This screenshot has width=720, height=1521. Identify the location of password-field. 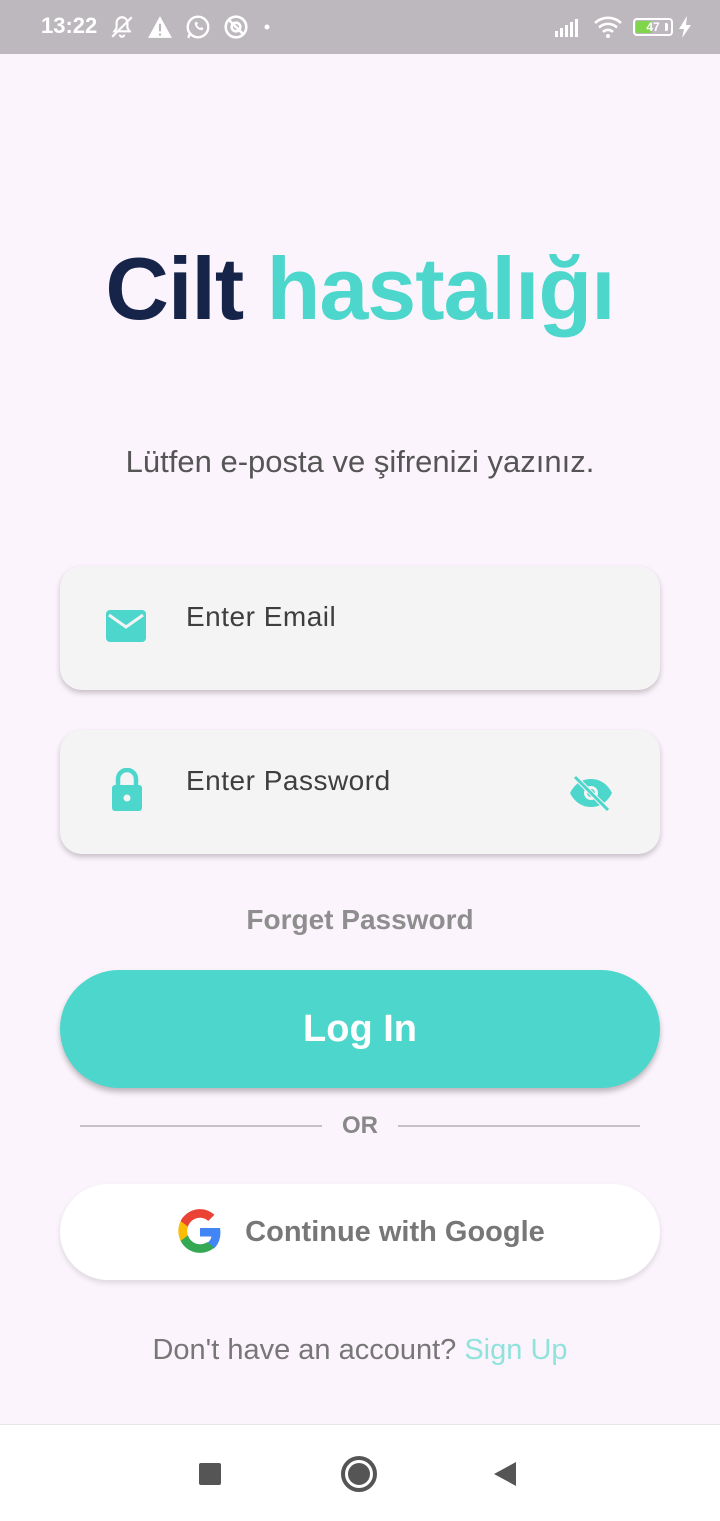
(360, 792).